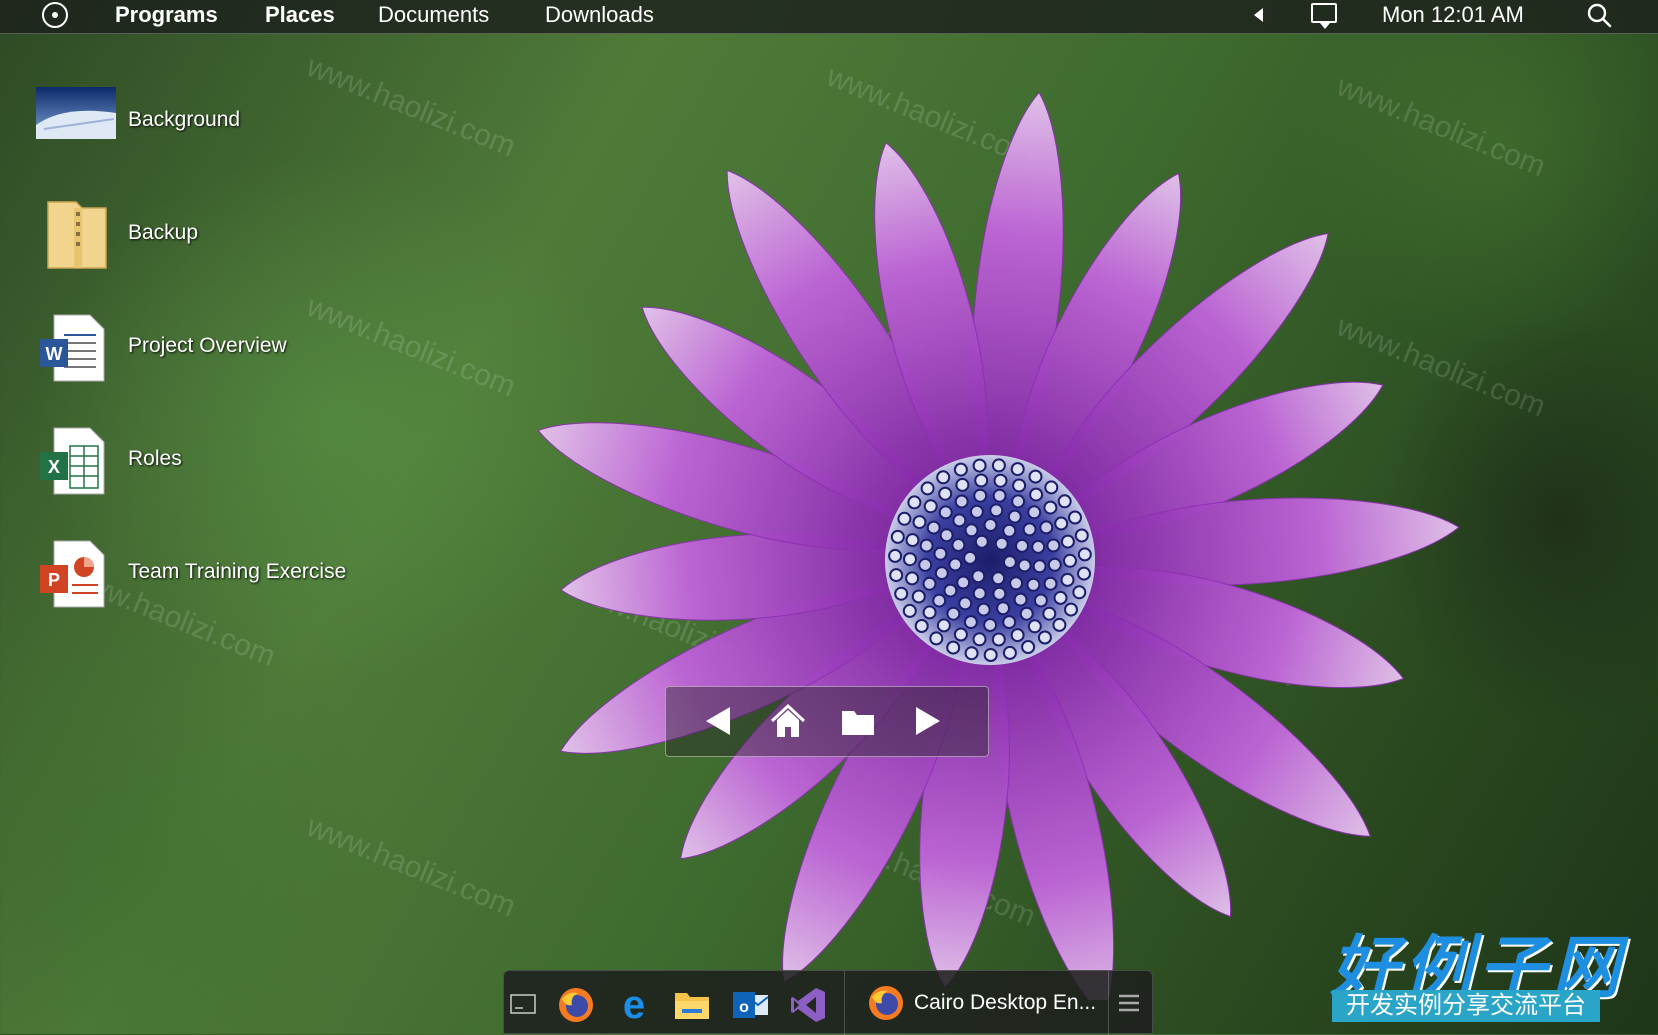 The width and height of the screenshot is (1658, 1035). What do you see at coordinates (300, 15) in the screenshot?
I see `menu-places: Places` at bounding box center [300, 15].